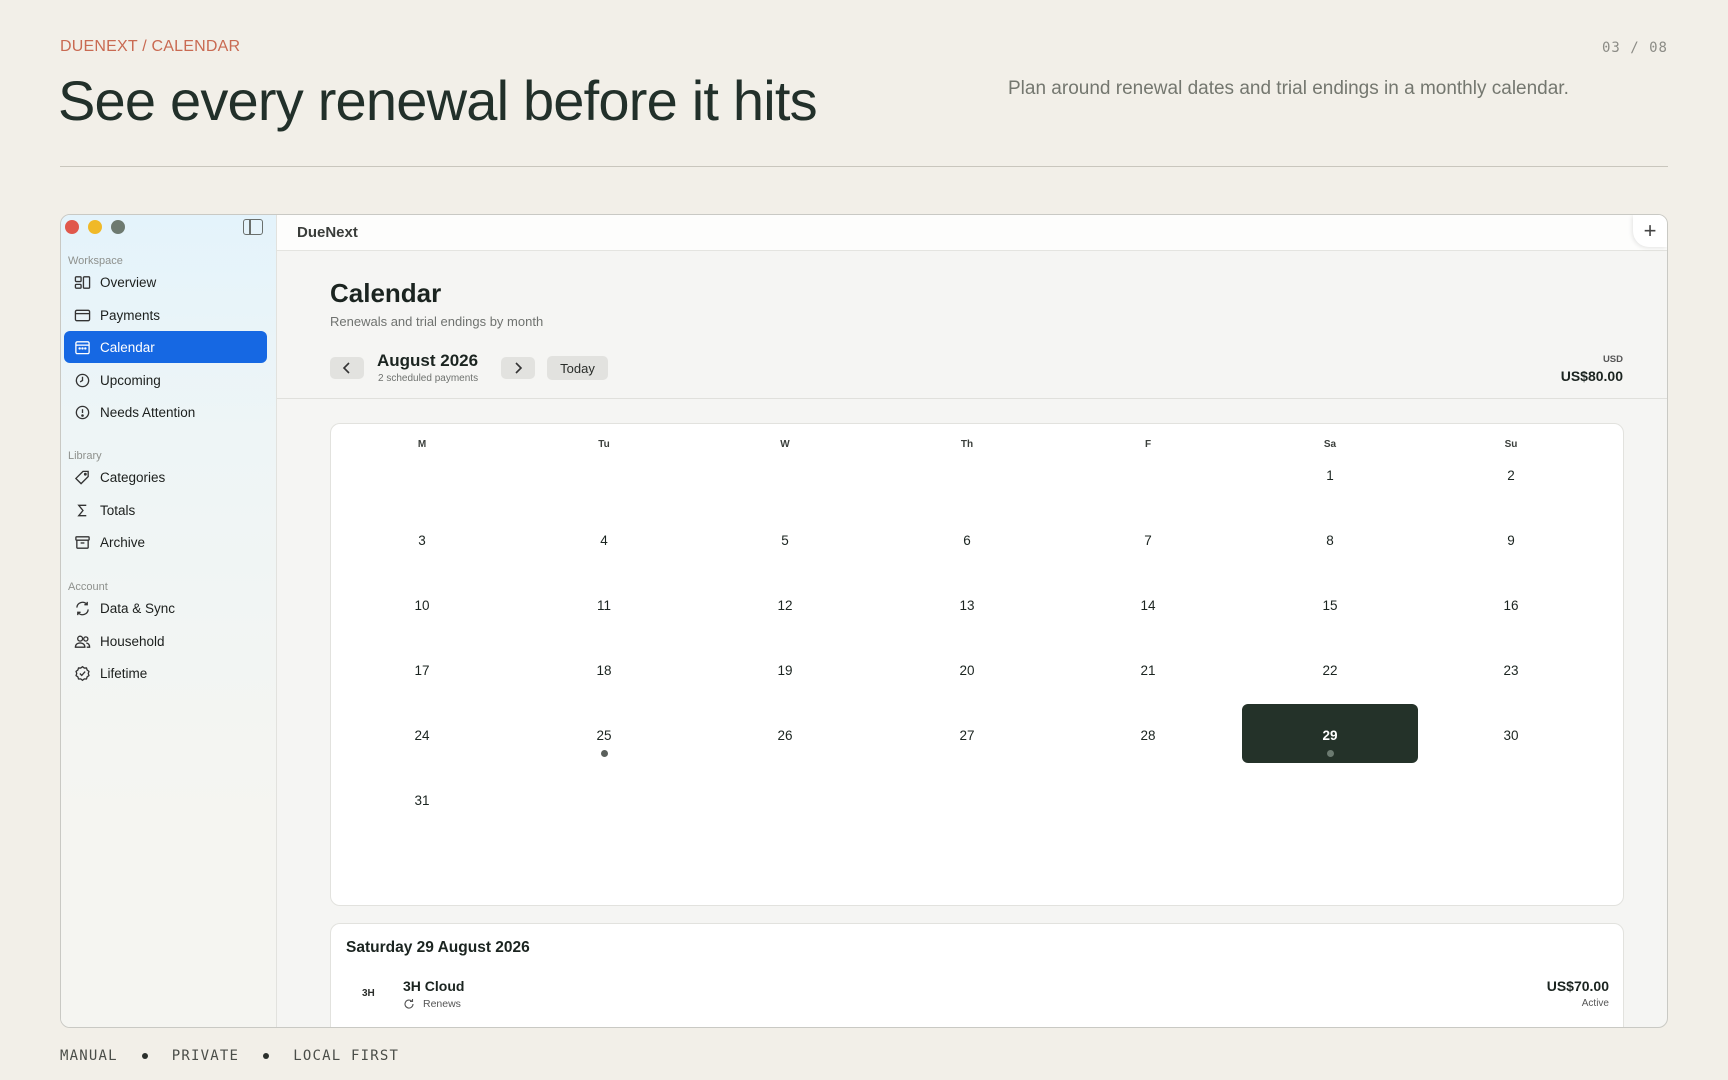 This screenshot has width=1728, height=1080. Describe the element at coordinates (1148, 670) in the screenshot. I see `calendar-day-21: 21` at that location.